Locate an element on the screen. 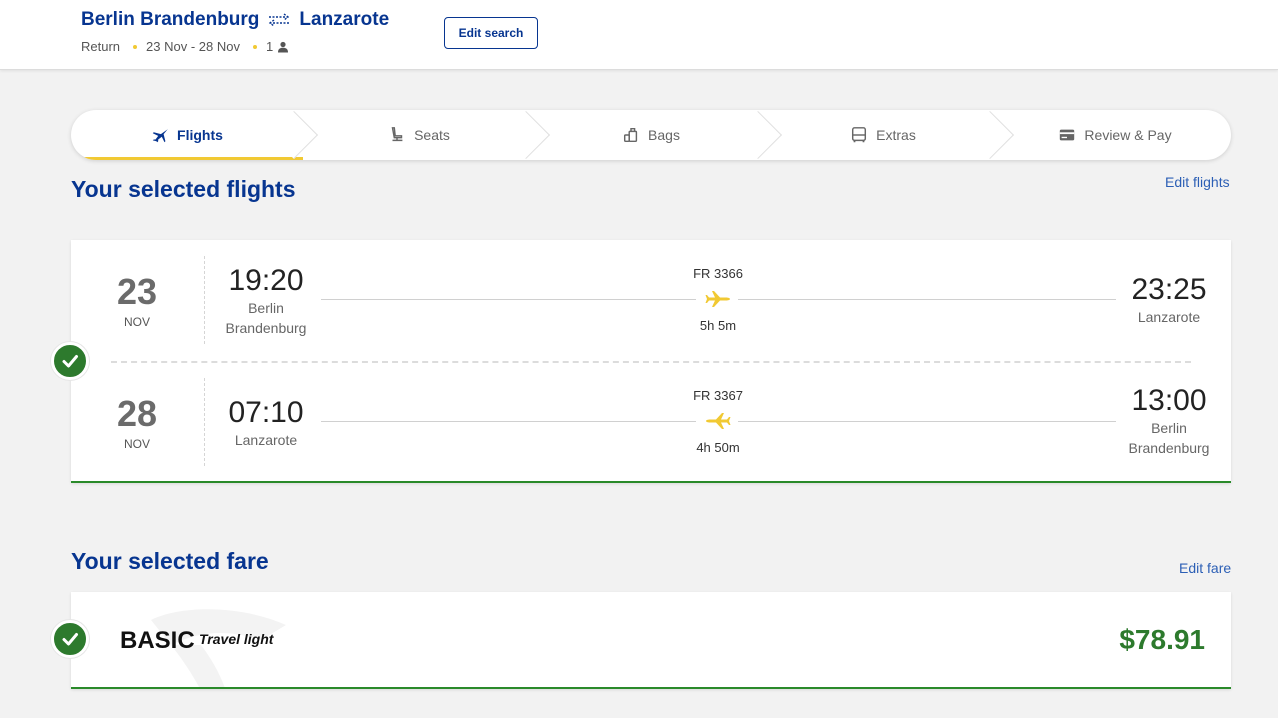  card-icon is located at coordinates (1067, 135).